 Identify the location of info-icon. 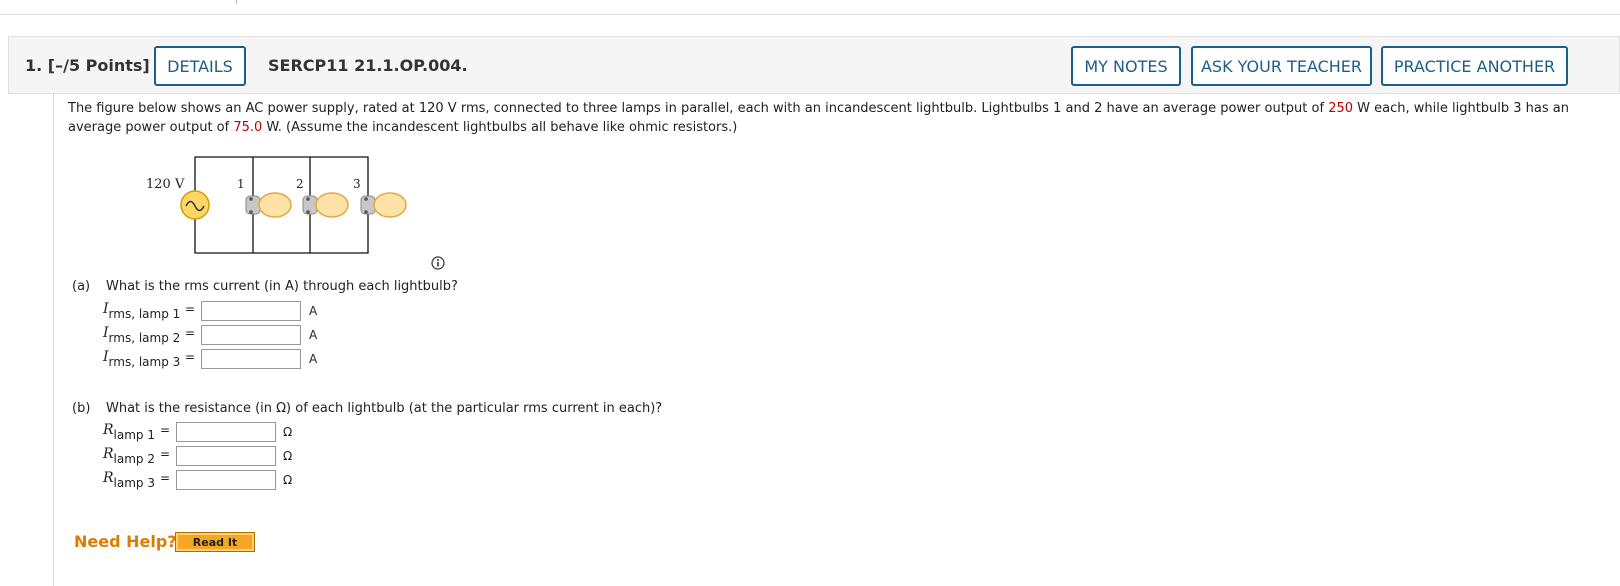
(438, 264).